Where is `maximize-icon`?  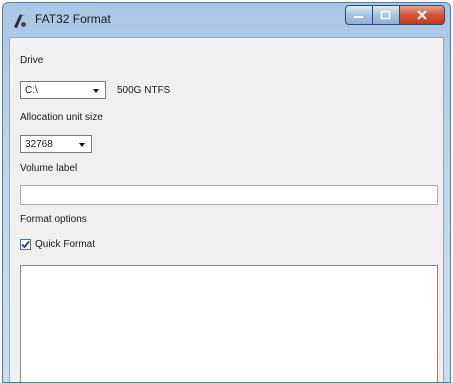
maximize-icon is located at coordinates (385, 15).